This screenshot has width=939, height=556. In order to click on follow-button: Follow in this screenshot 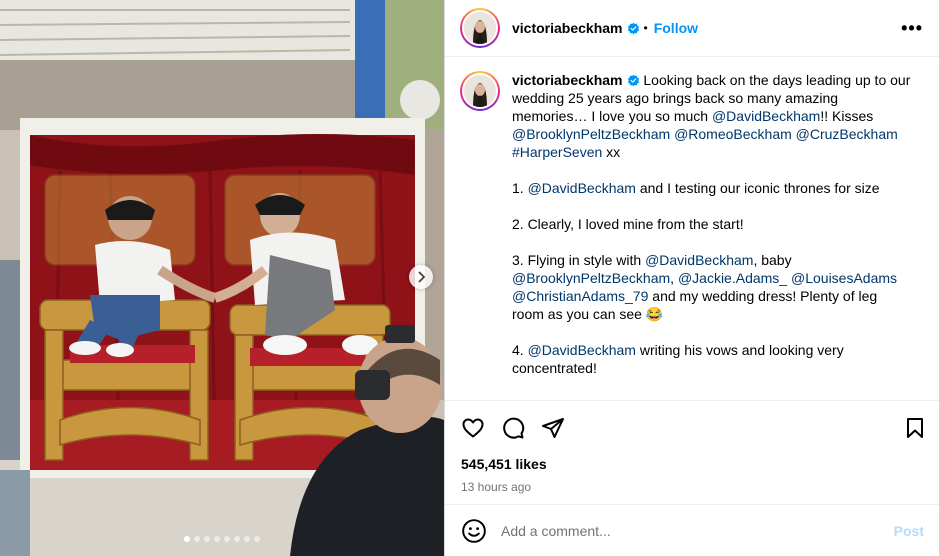, I will do `click(676, 28)`.